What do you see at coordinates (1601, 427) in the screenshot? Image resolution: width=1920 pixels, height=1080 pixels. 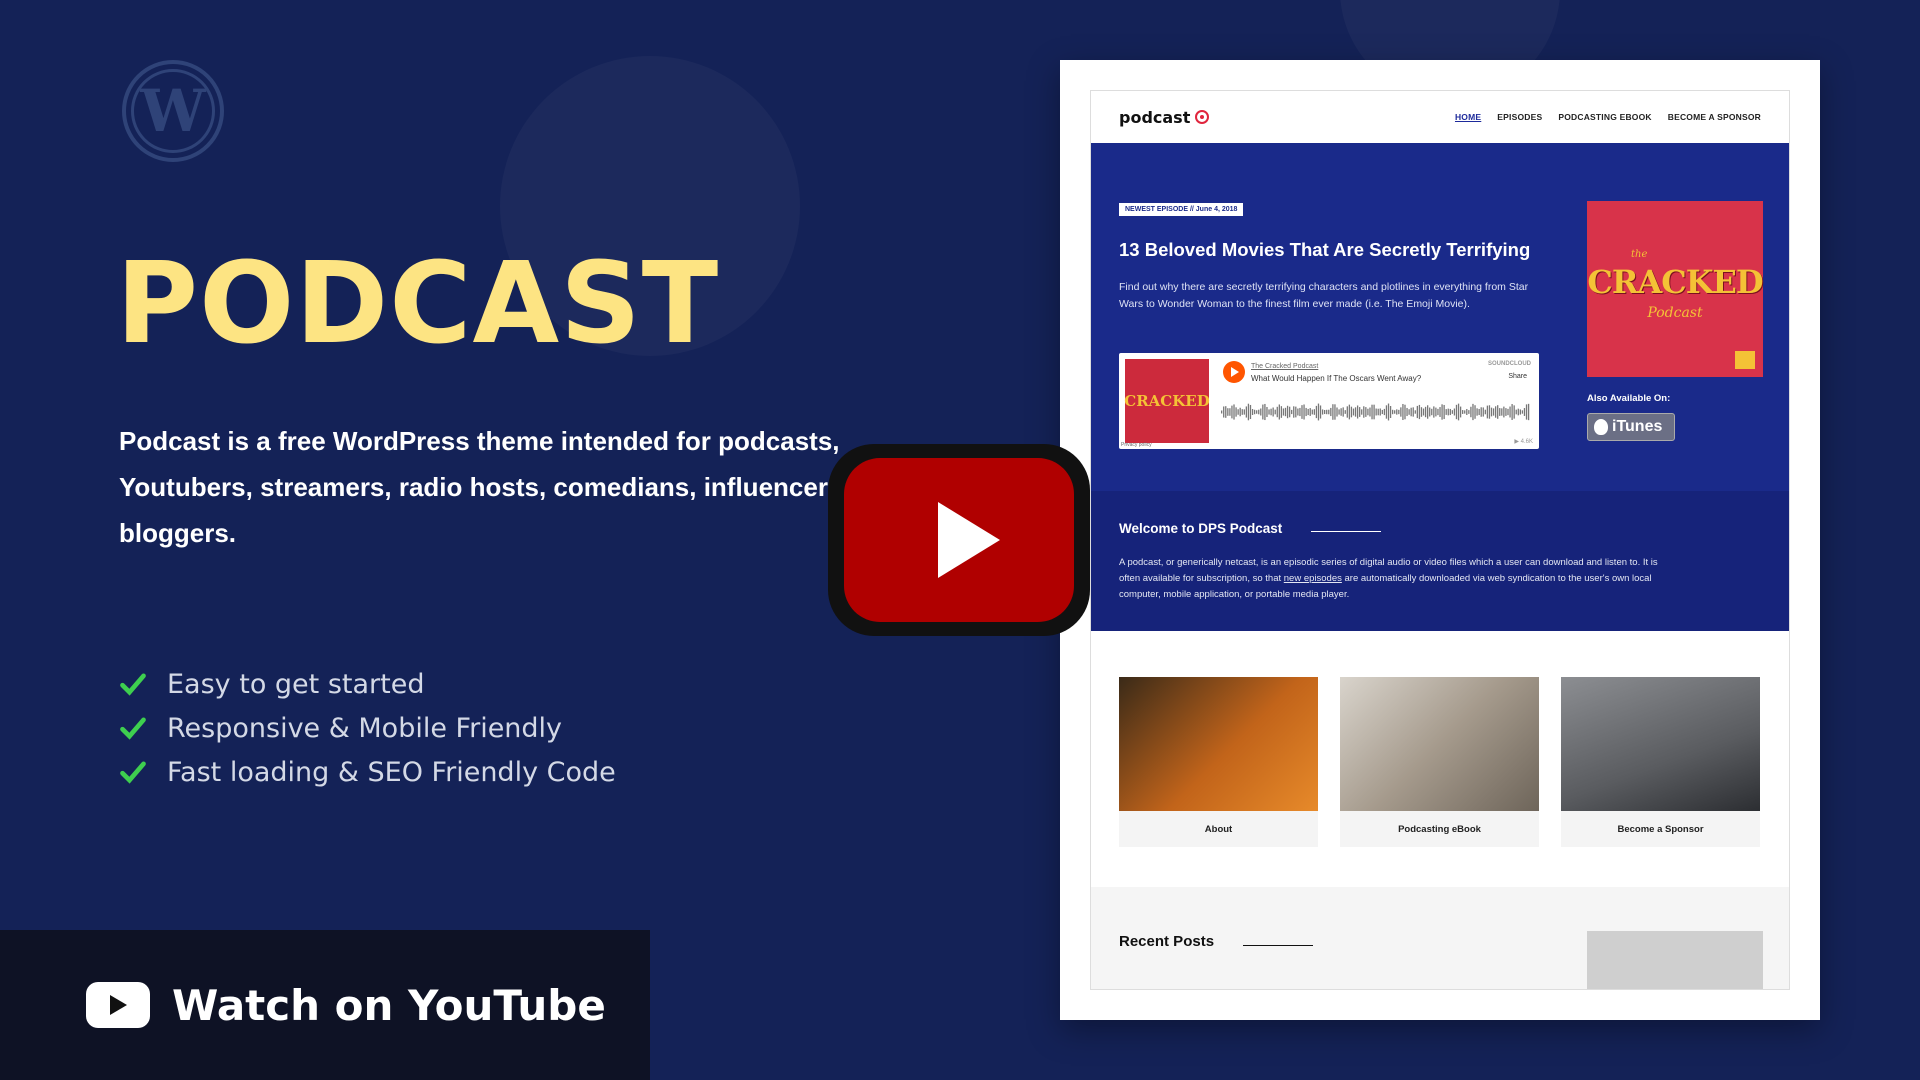 I see `apple-icon` at bounding box center [1601, 427].